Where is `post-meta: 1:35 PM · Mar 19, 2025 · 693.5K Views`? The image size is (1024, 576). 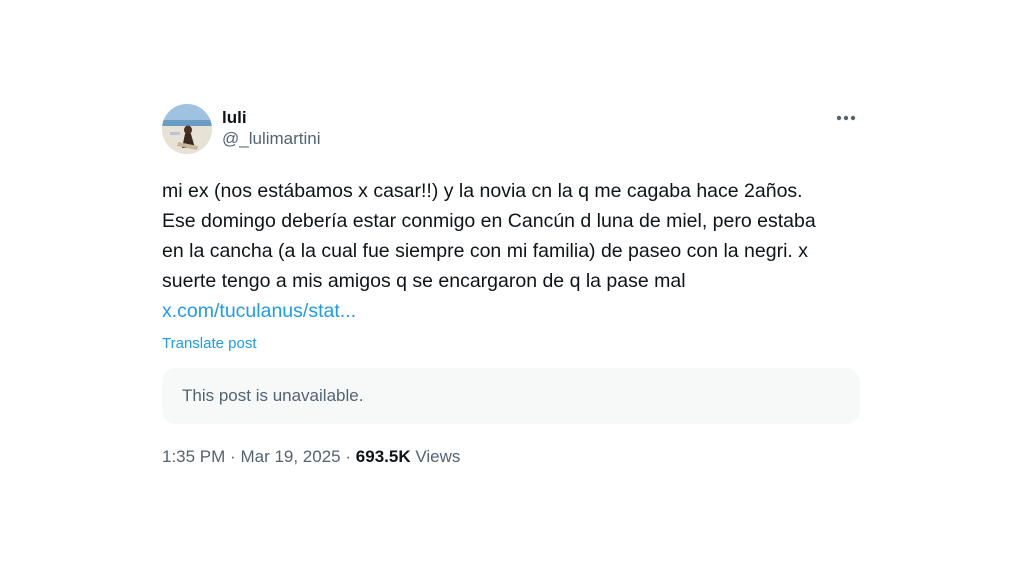 post-meta: 1:35 PM · Mar 19, 2025 · 693.5K Views is located at coordinates (511, 457).